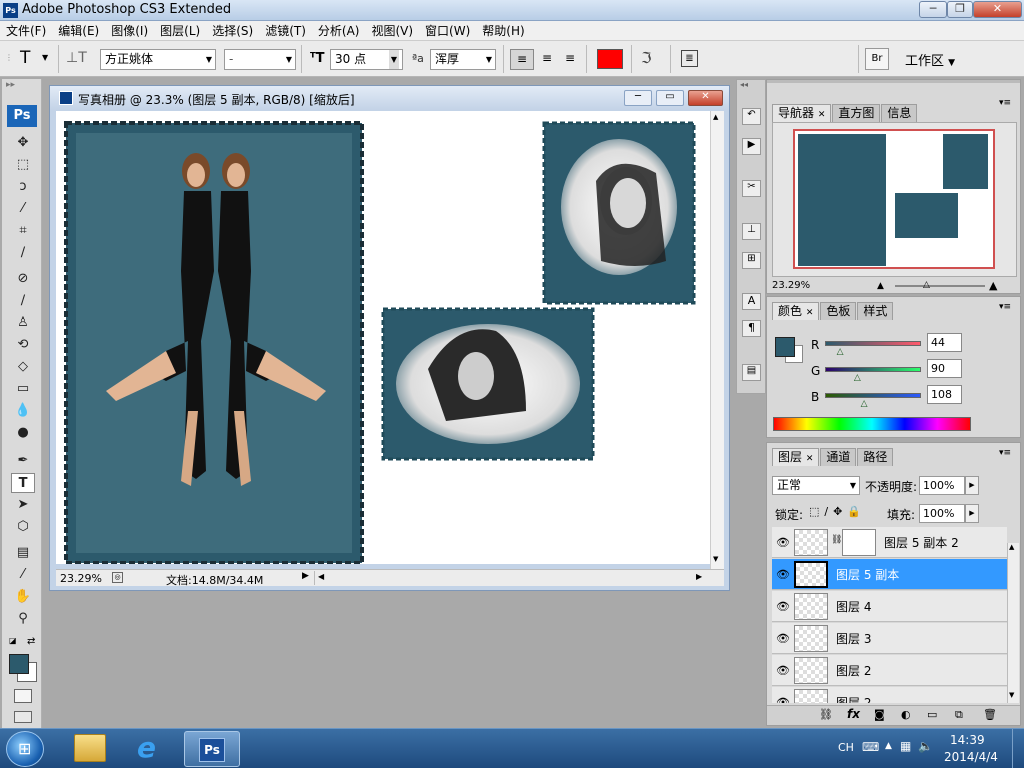 The width and height of the screenshot is (1024, 768). Describe the element at coordinates (791, 285) in the screenshot. I see `navigator-zoom: 23.29%` at that location.